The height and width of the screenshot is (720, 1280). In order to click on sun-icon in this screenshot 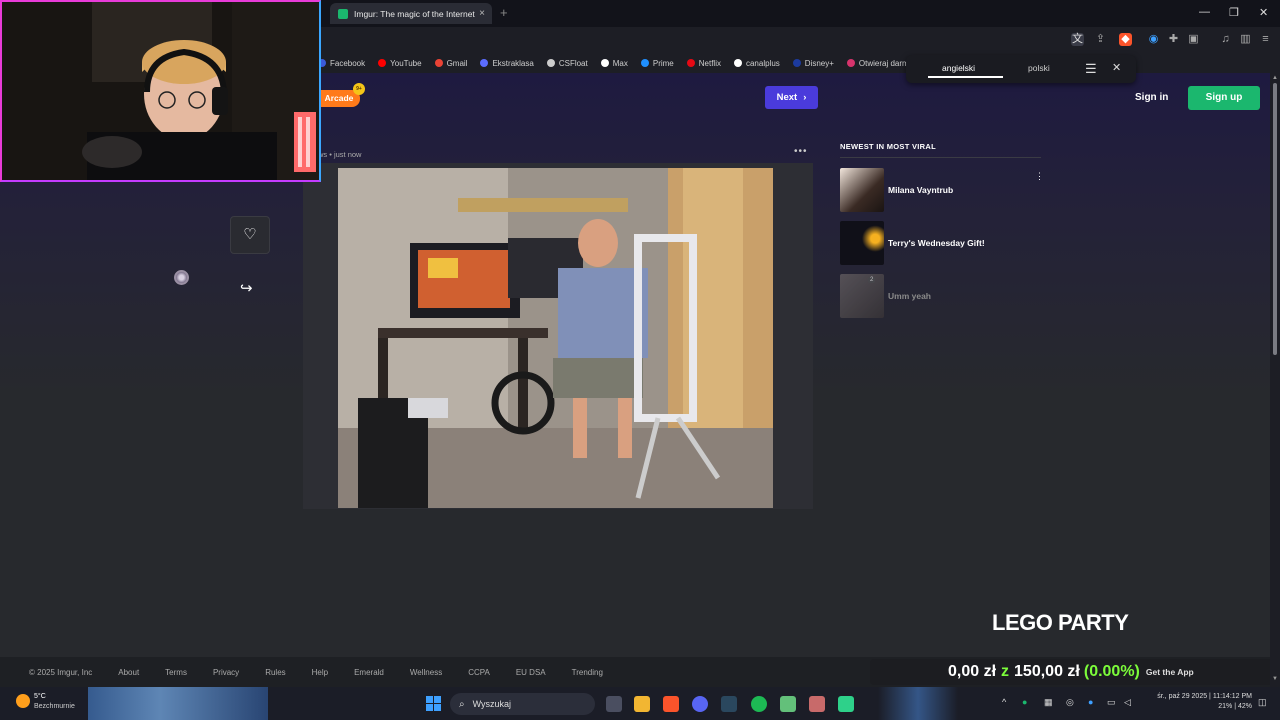, I will do `click(23, 701)`.